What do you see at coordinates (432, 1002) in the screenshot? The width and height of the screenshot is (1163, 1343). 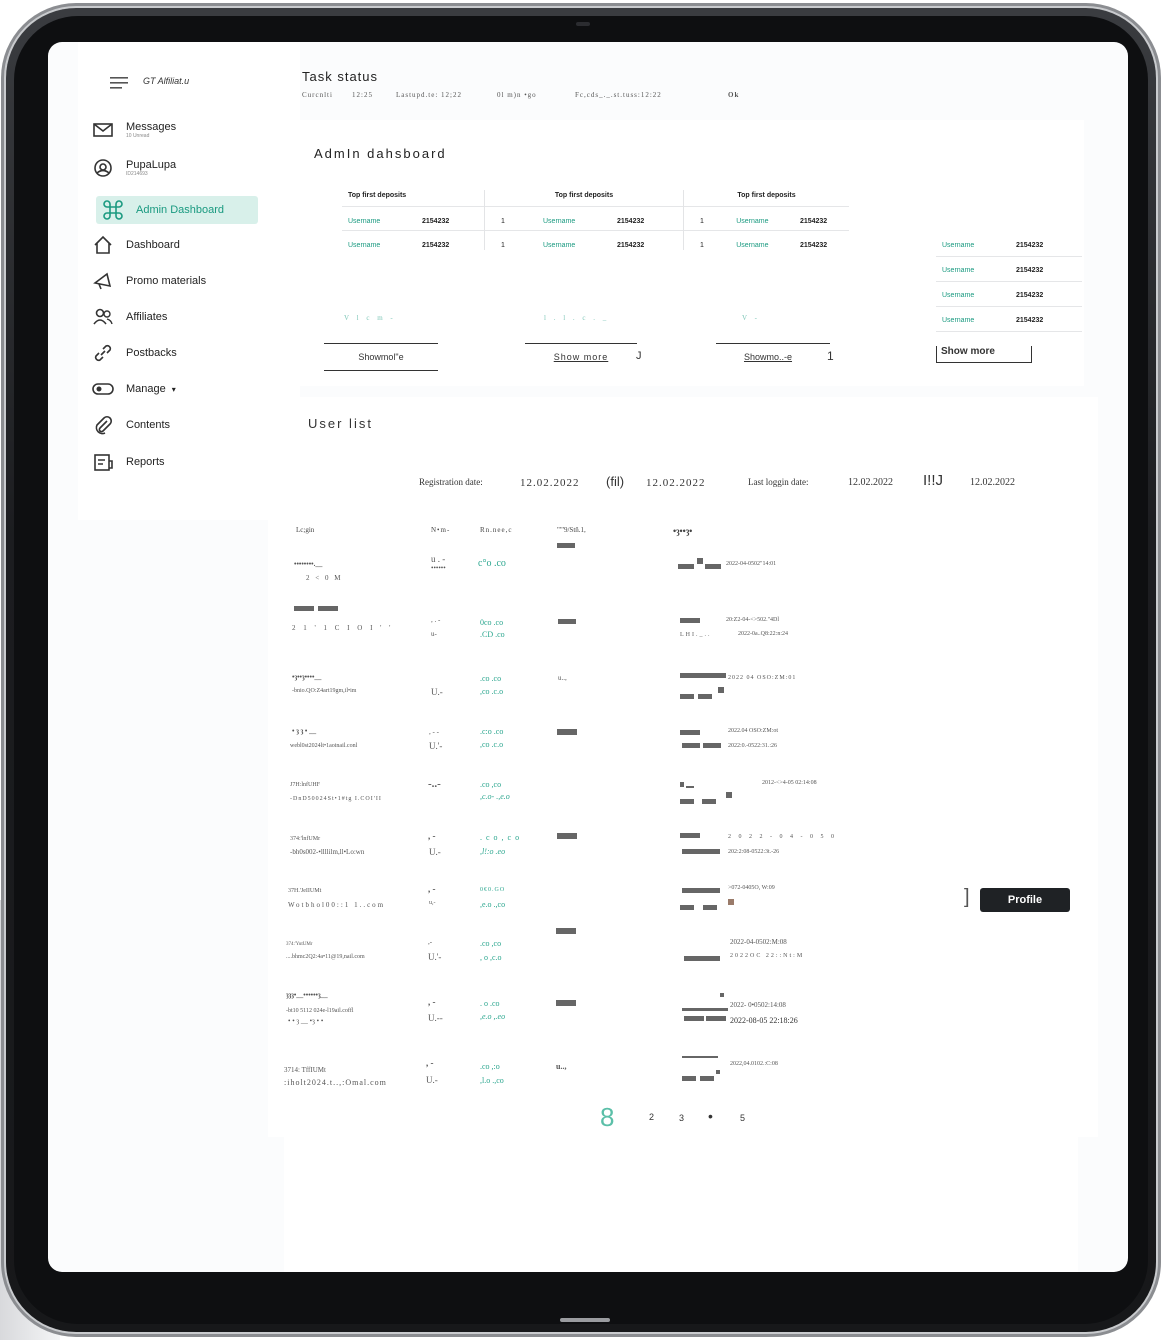 I see `name-cell: , -` at bounding box center [432, 1002].